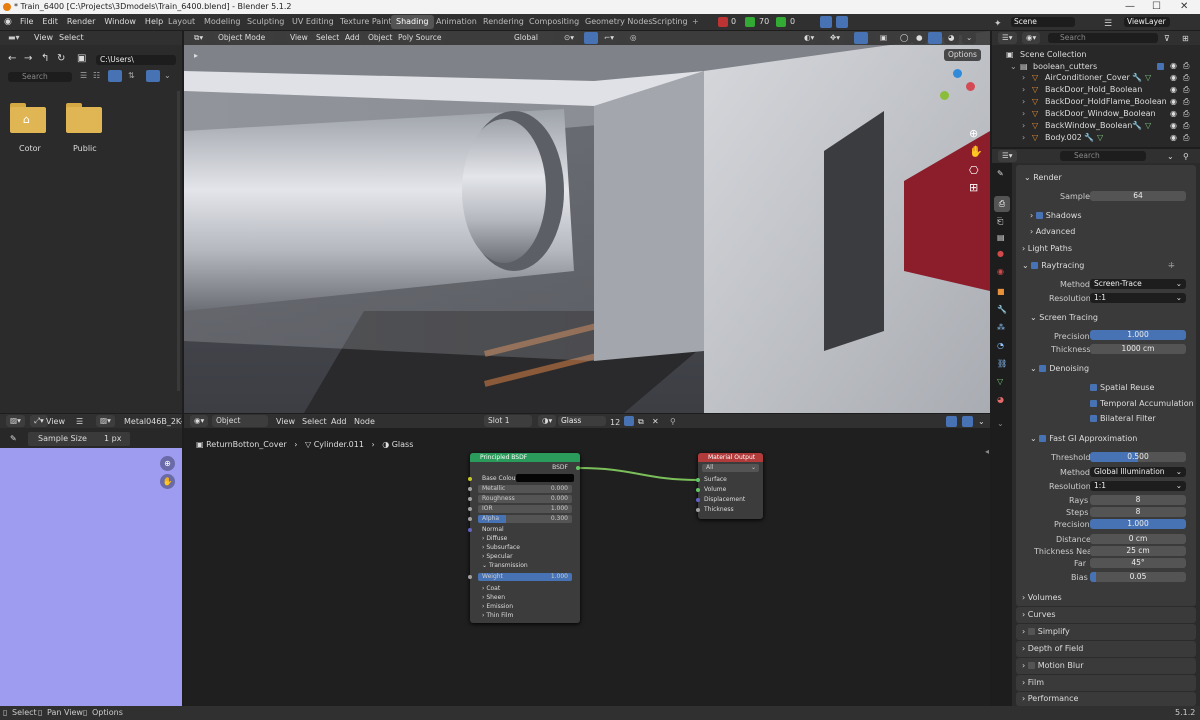  I want to click on collection-label: boolean_cutters, so click(1065, 66).